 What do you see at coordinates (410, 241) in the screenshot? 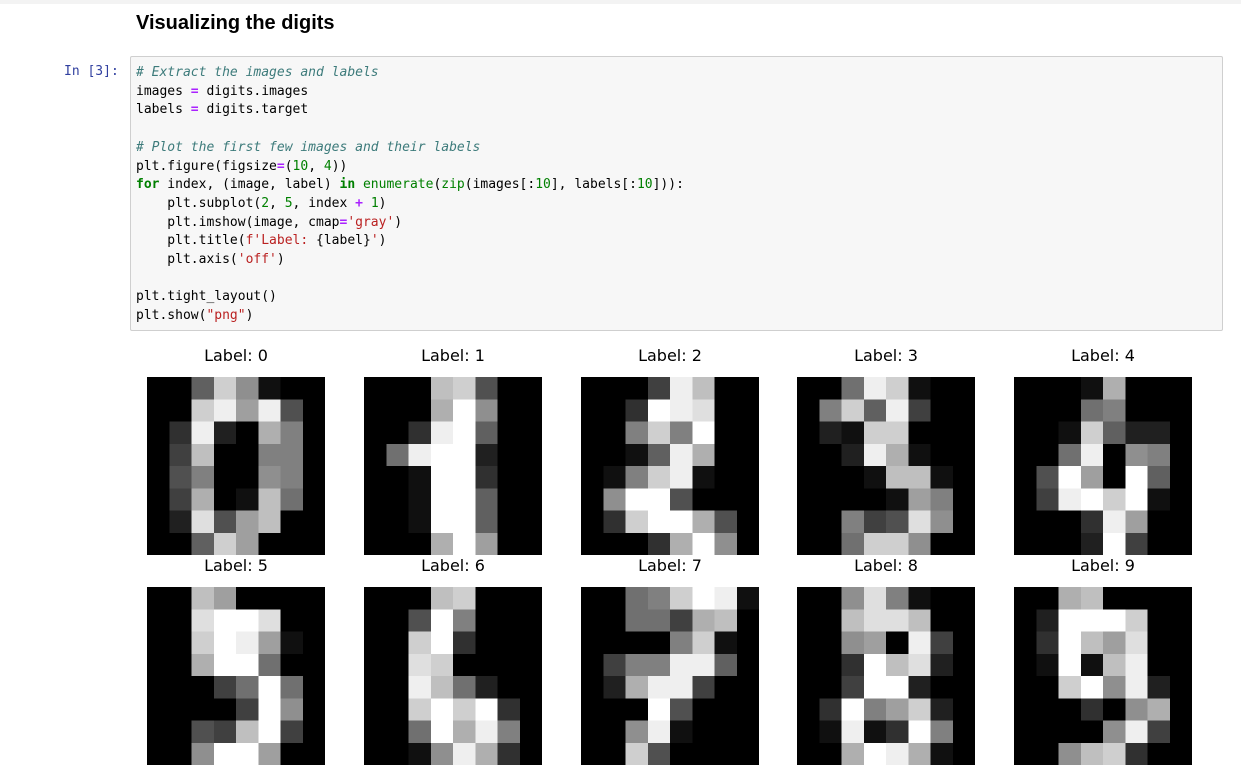
I see `code-line: plt.title(f'Label: {label}')` at bounding box center [410, 241].